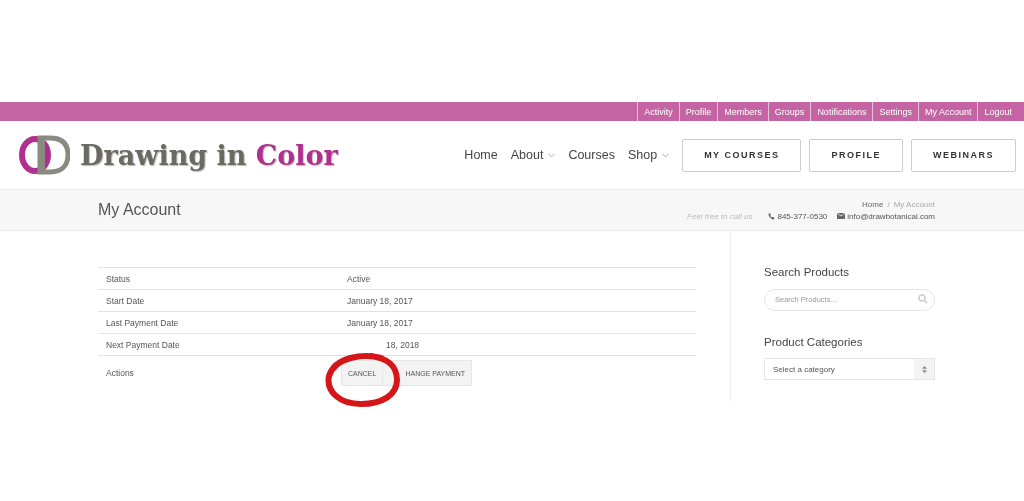 This screenshot has height=501, width=1024. What do you see at coordinates (914, 204) in the screenshot?
I see `breadcrumb-current: My Account` at bounding box center [914, 204].